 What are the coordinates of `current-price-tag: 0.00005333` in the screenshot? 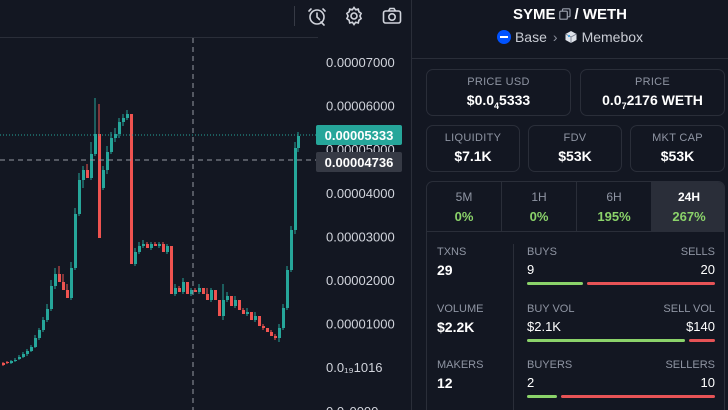 It's located at (359, 135).